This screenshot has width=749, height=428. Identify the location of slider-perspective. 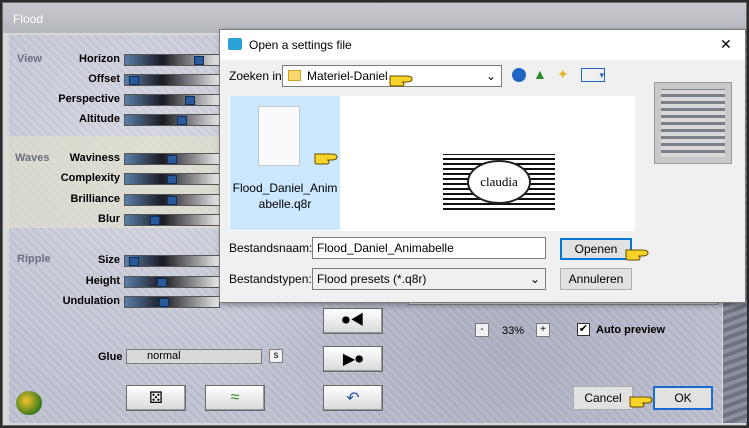
(172, 100).